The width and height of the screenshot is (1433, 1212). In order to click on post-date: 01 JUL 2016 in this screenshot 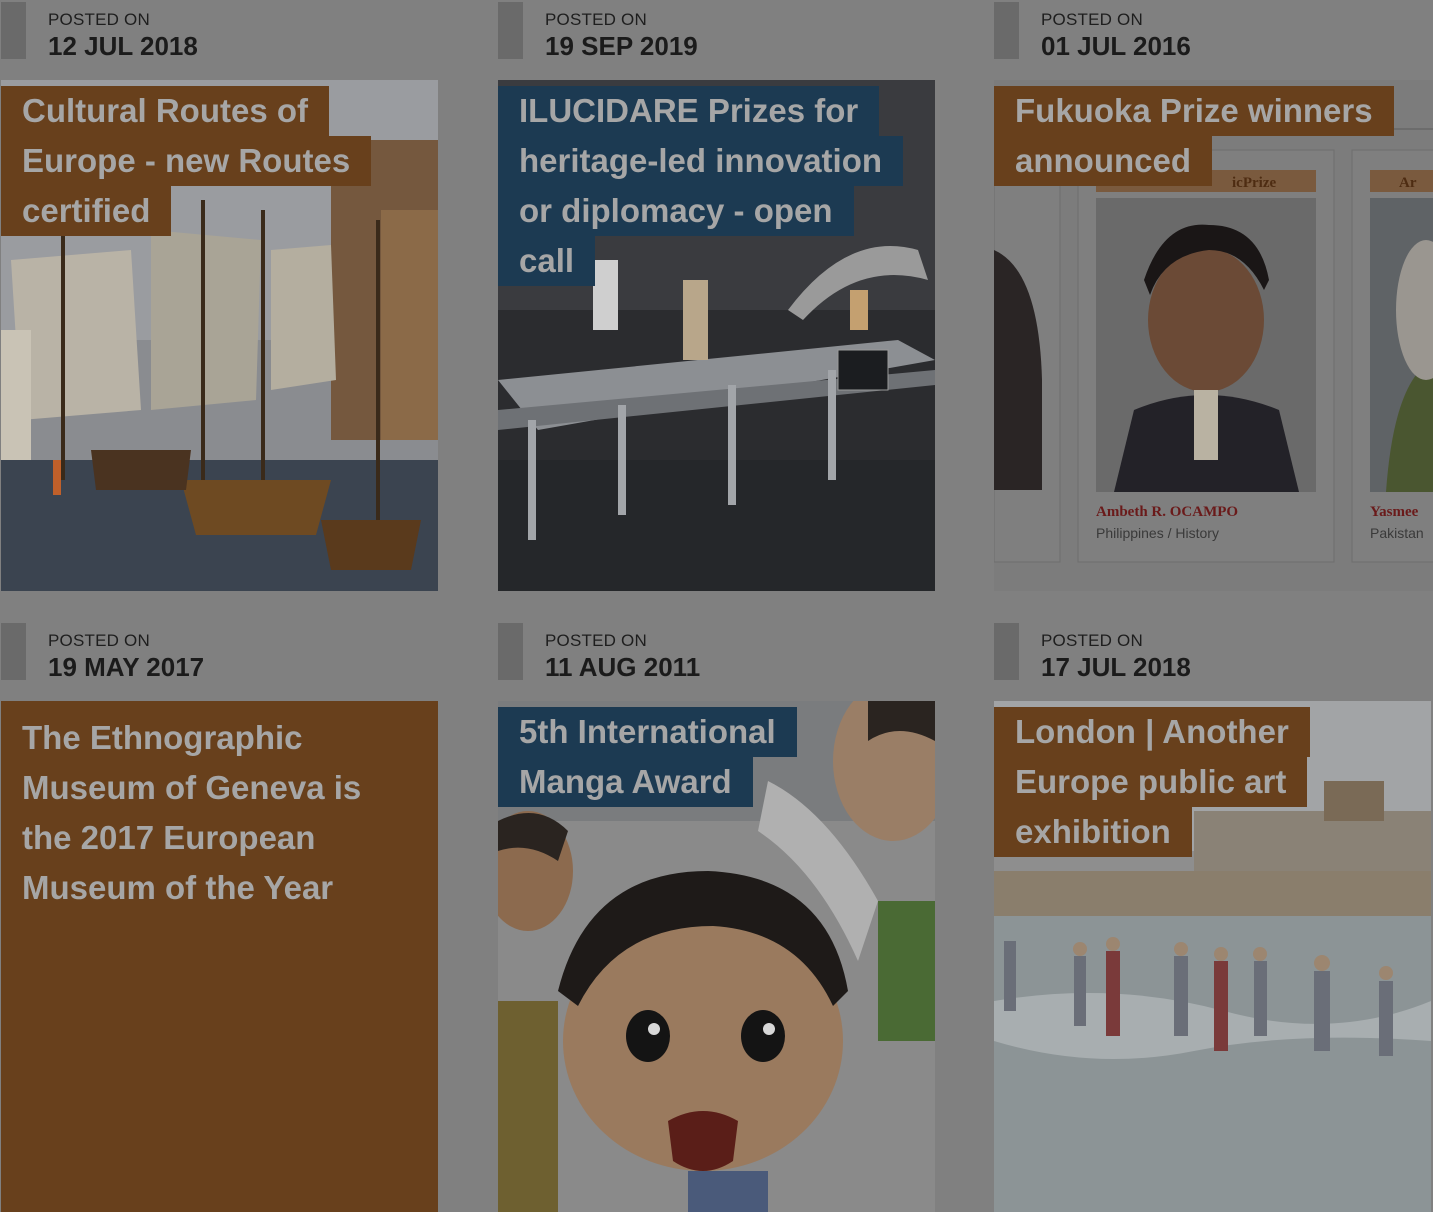, I will do `click(1116, 46)`.